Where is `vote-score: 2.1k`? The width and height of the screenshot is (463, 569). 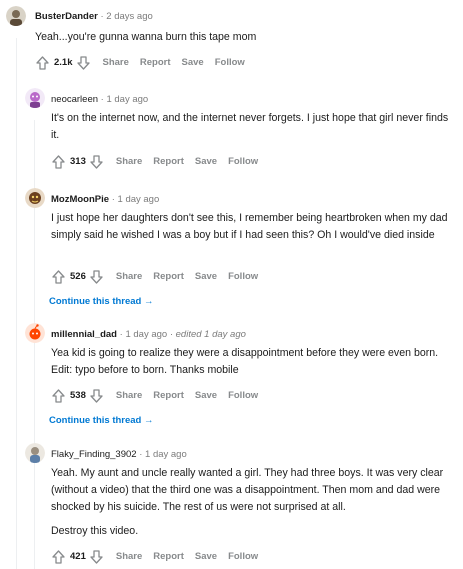
vote-score: 2.1k is located at coordinates (63, 62).